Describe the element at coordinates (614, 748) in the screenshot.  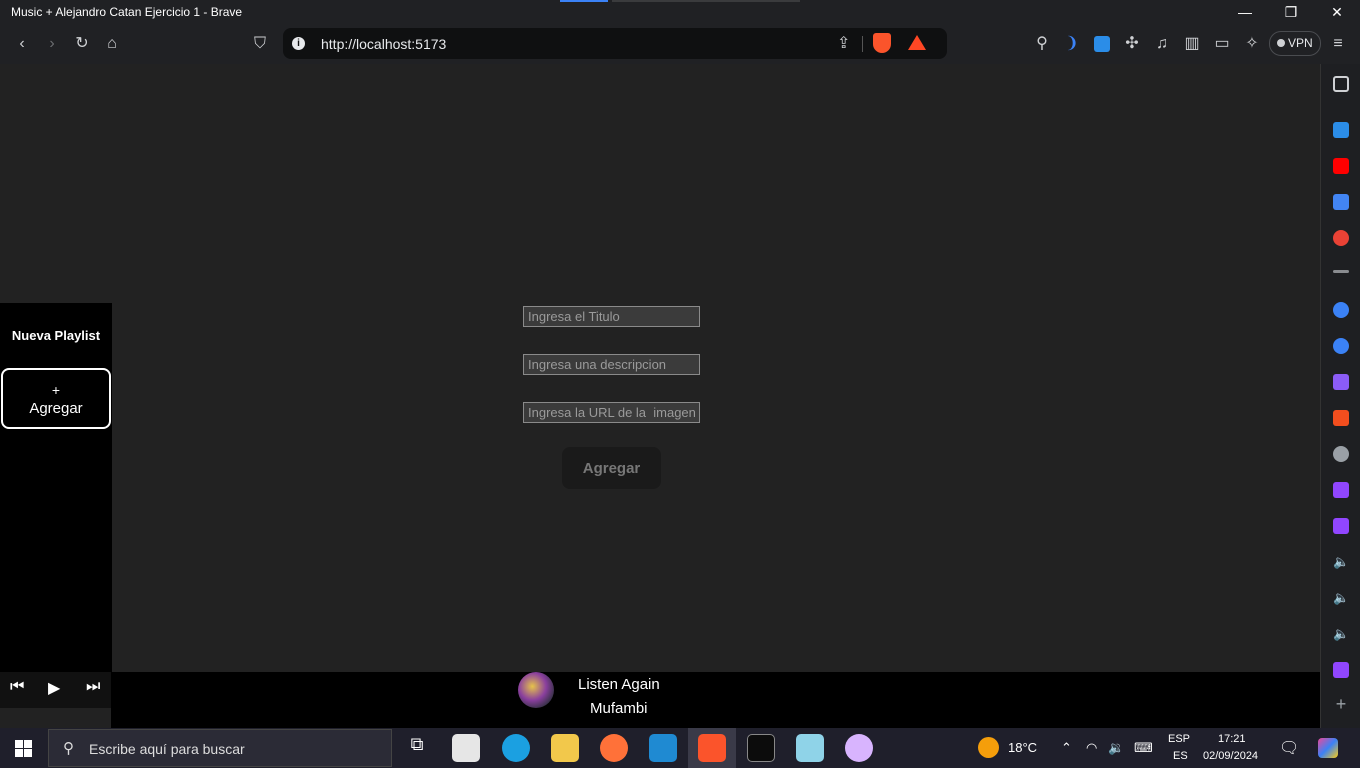
I see `firefox-icon` at that location.